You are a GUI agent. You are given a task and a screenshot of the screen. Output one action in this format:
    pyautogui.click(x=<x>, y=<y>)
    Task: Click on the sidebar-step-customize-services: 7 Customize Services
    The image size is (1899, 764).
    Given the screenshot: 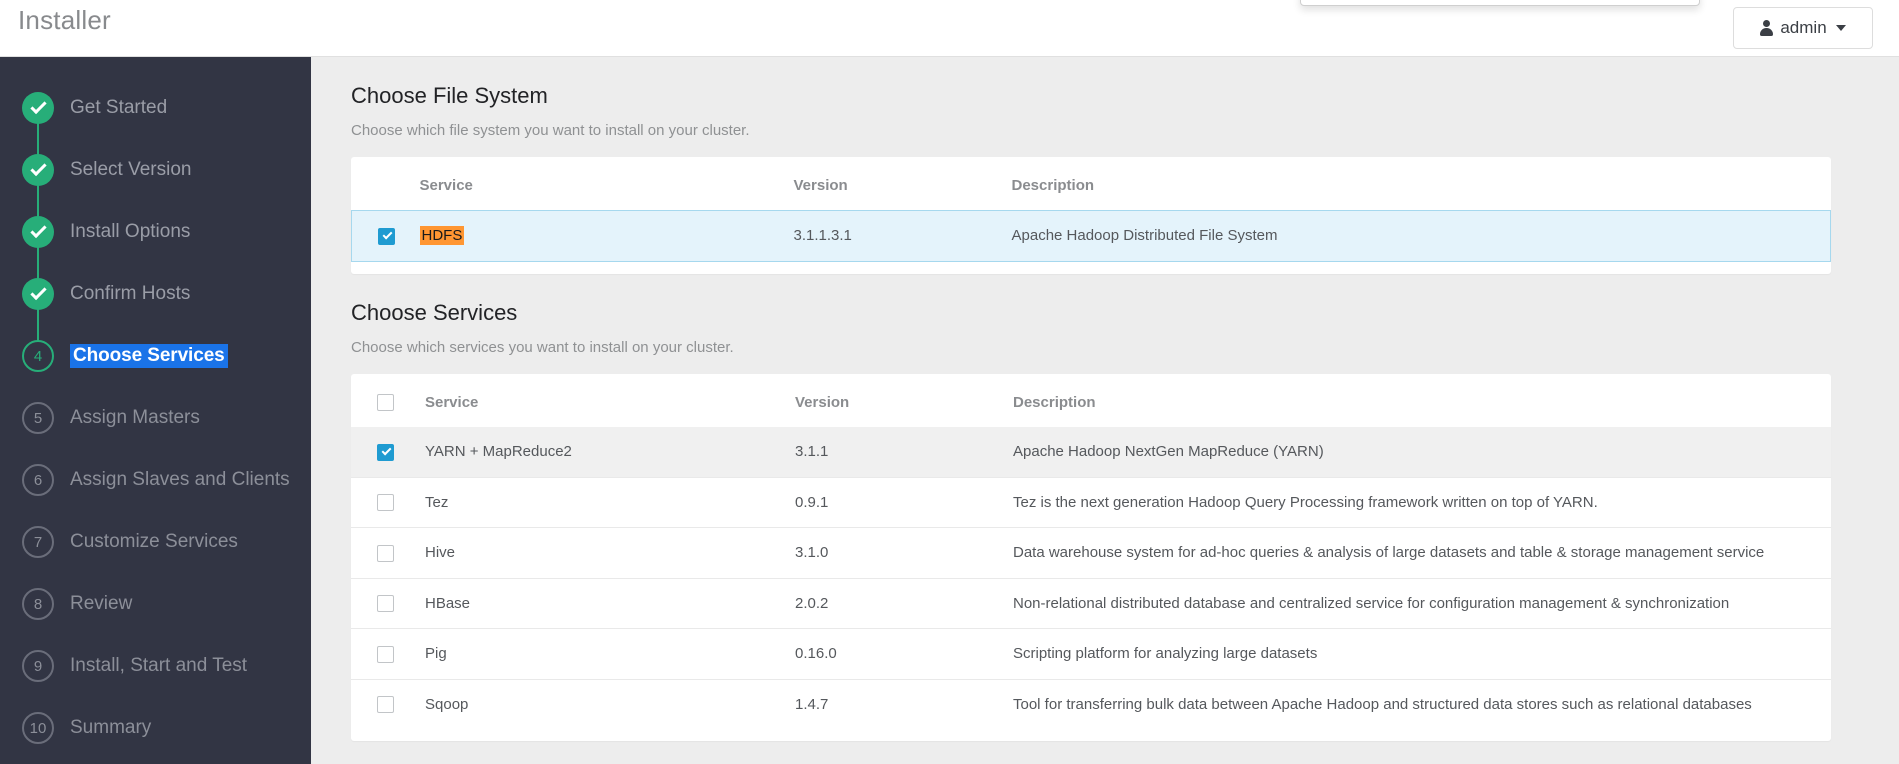 What is the action you would take?
    pyautogui.click(x=155, y=542)
    